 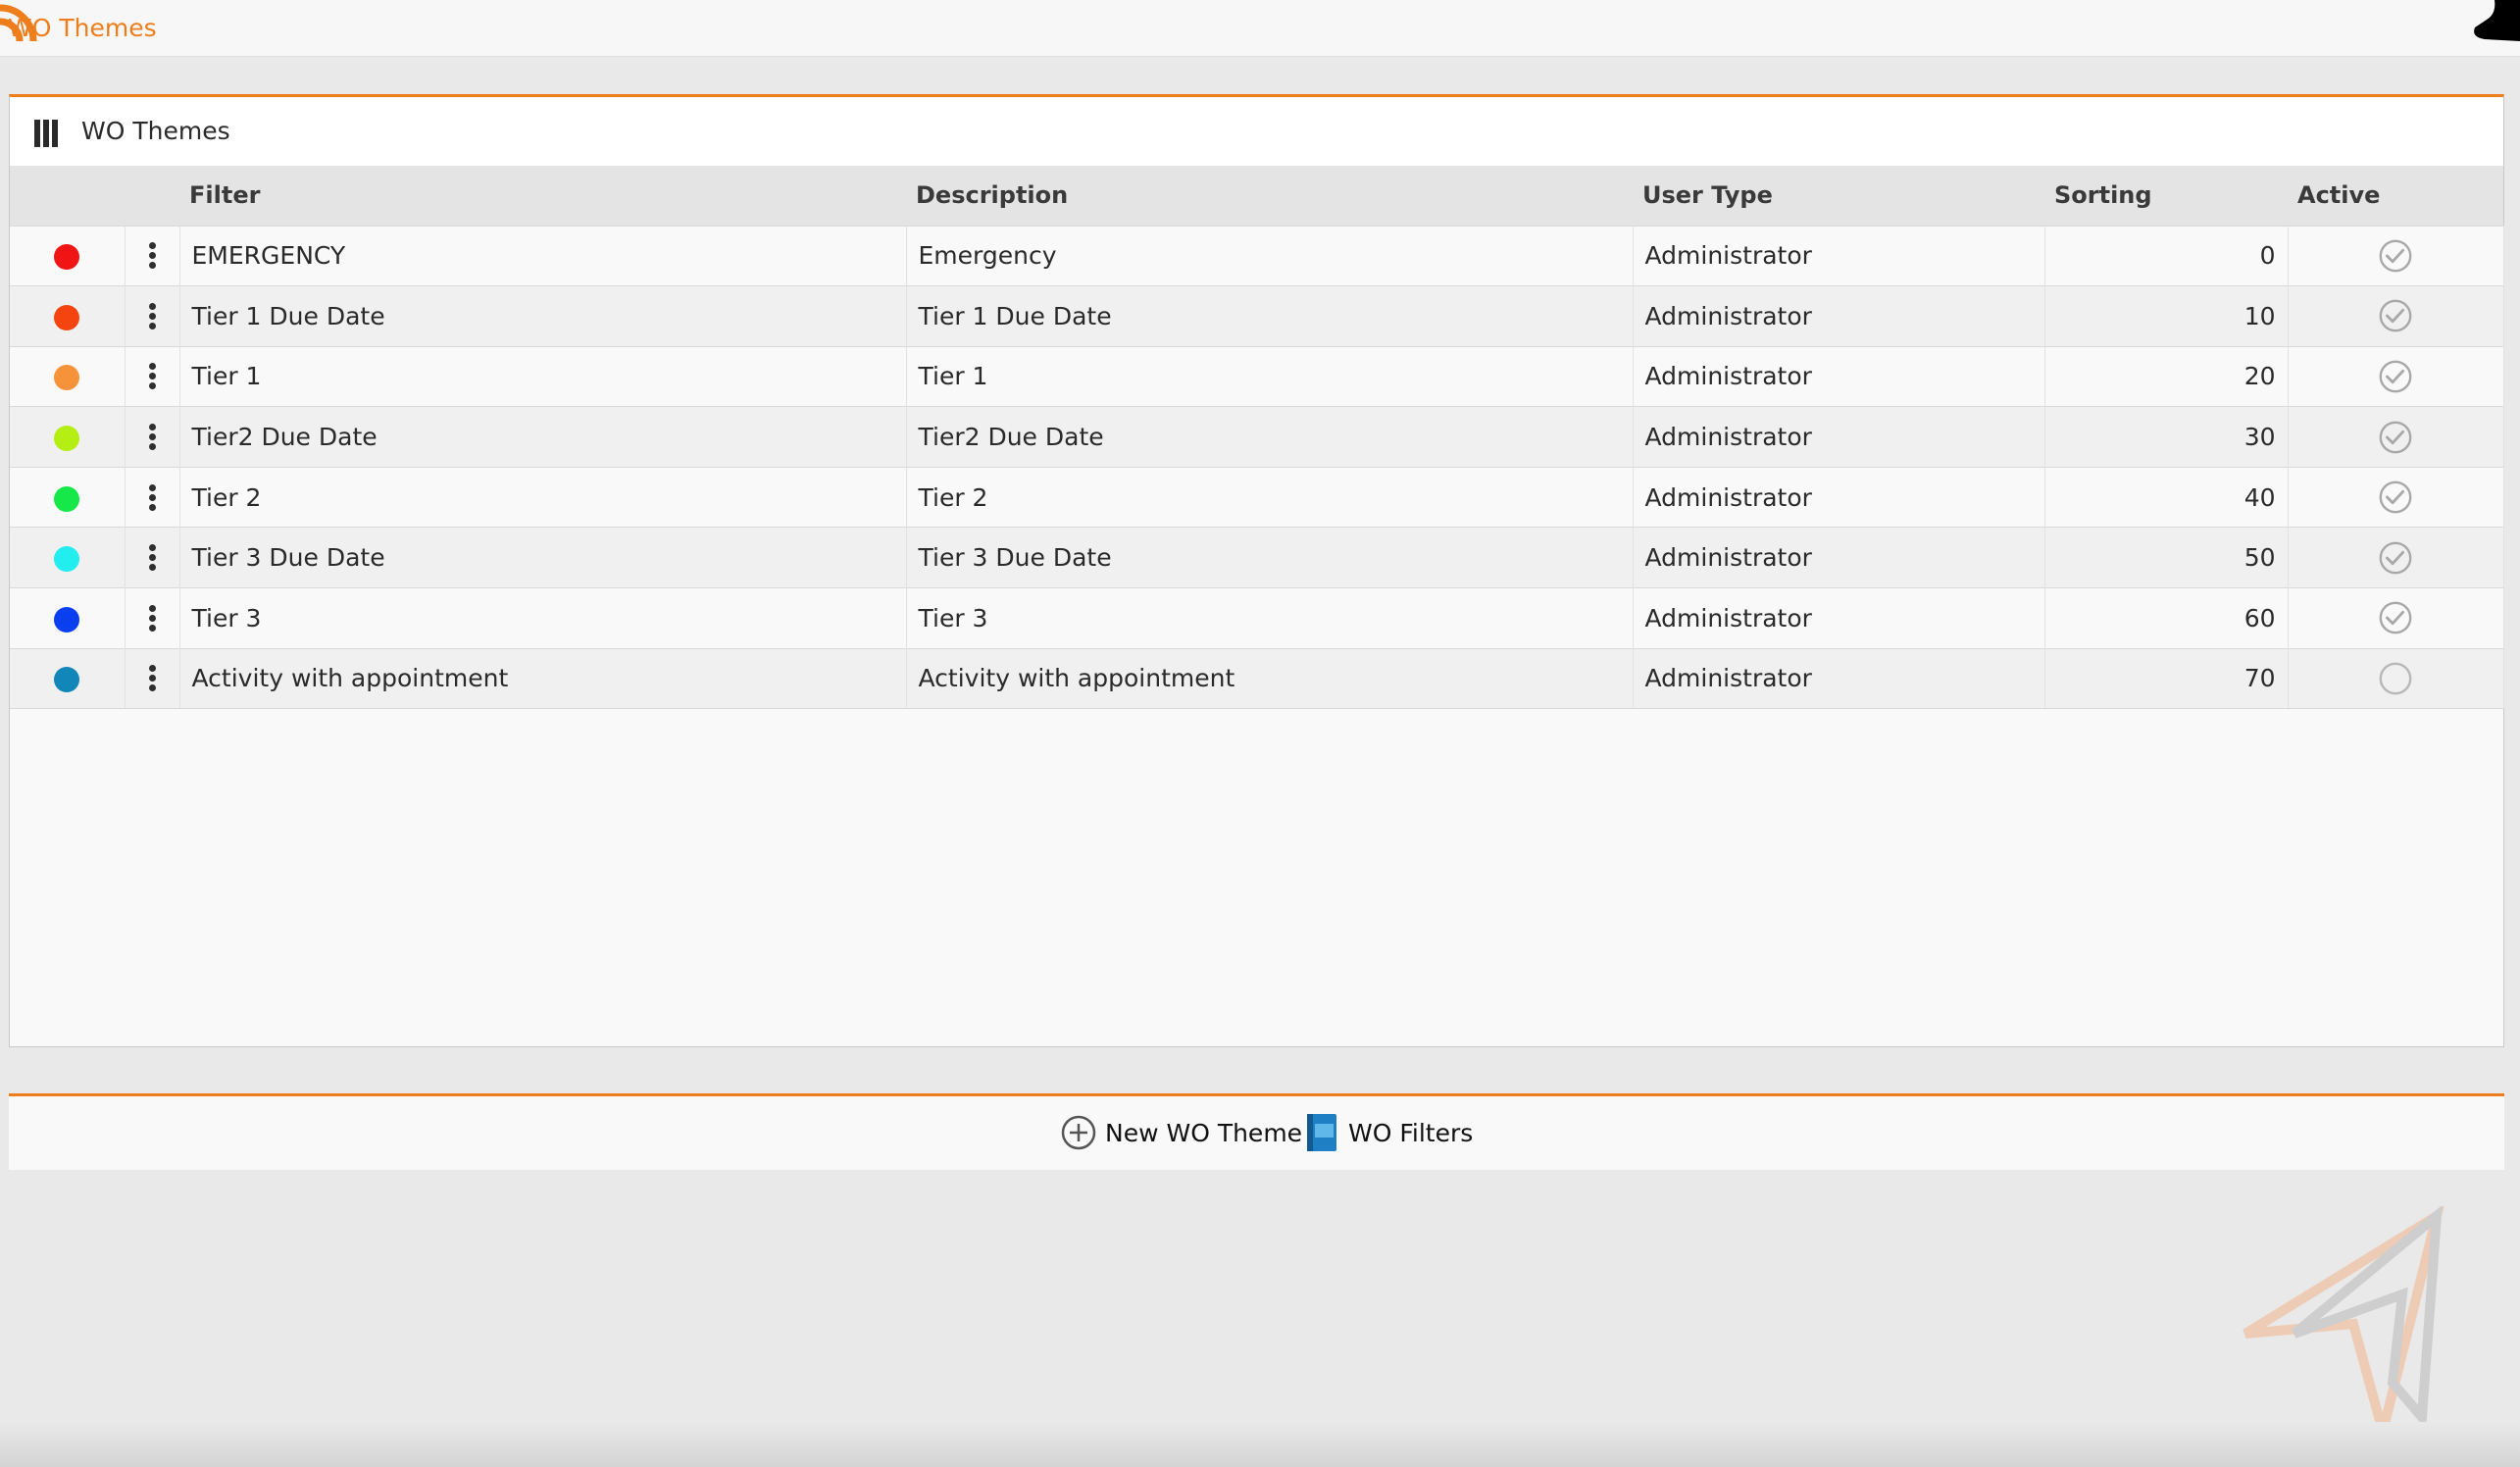 What do you see at coordinates (2166, 678) in the screenshot?
I see `sorting-cell: 70` at bounding box center [2166, 678].